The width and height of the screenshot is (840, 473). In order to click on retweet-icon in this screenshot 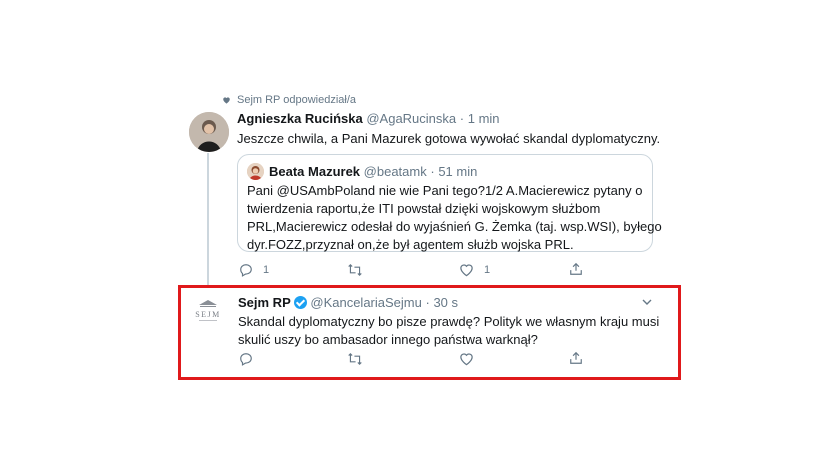, I will do `click(355, 270)`.